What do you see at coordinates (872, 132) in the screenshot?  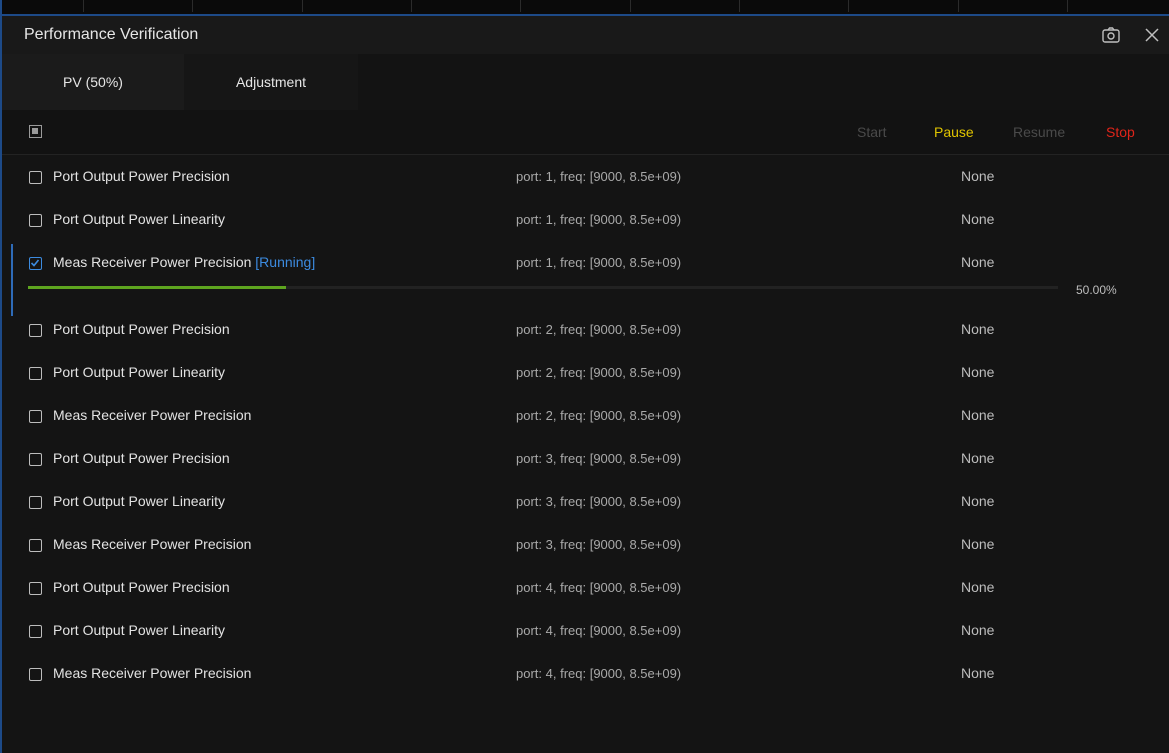 I see `start-button: Start` at bounding box center [872, 132].